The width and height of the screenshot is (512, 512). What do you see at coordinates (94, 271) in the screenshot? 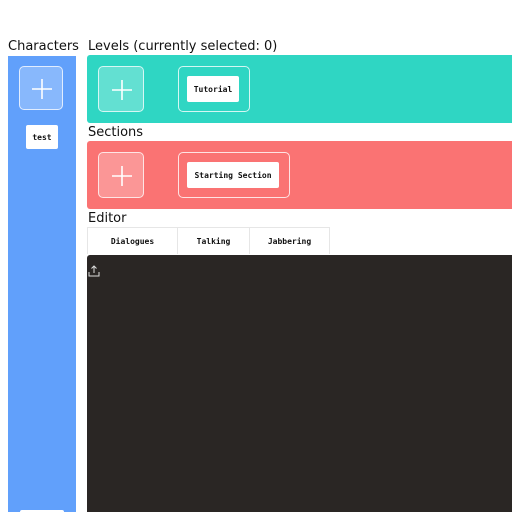
I see `upload-icon` at bounding box center [94, 271].